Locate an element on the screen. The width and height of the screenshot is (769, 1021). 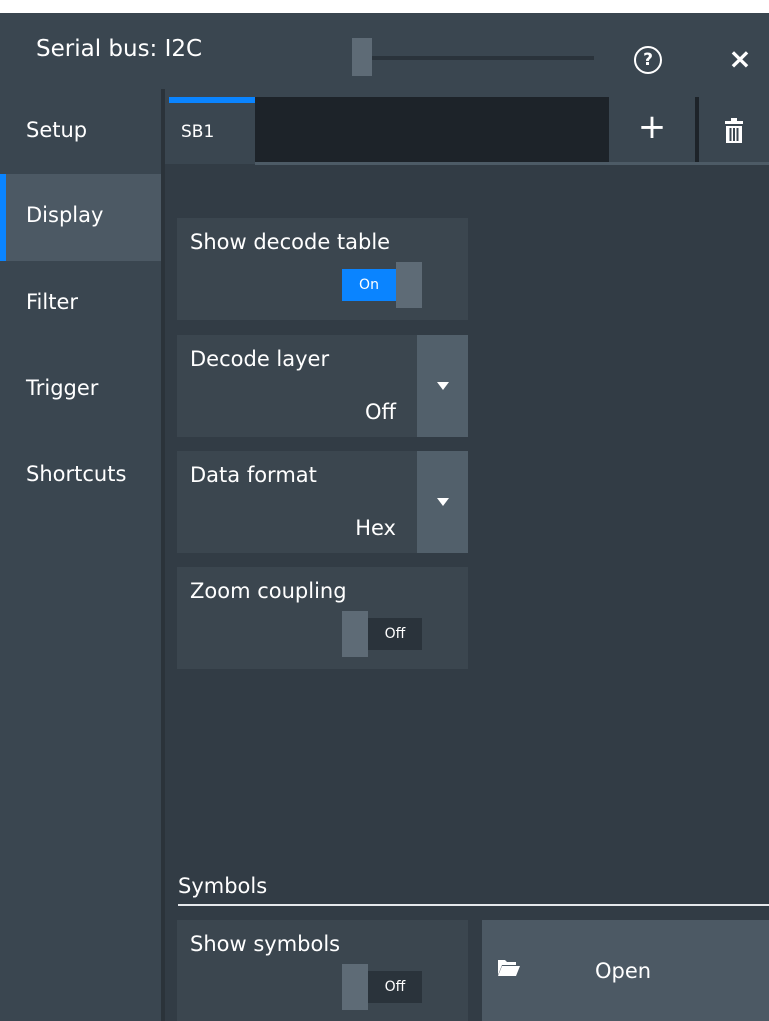
show-symbols-toggle: Off is located at coordinates (384, 987).